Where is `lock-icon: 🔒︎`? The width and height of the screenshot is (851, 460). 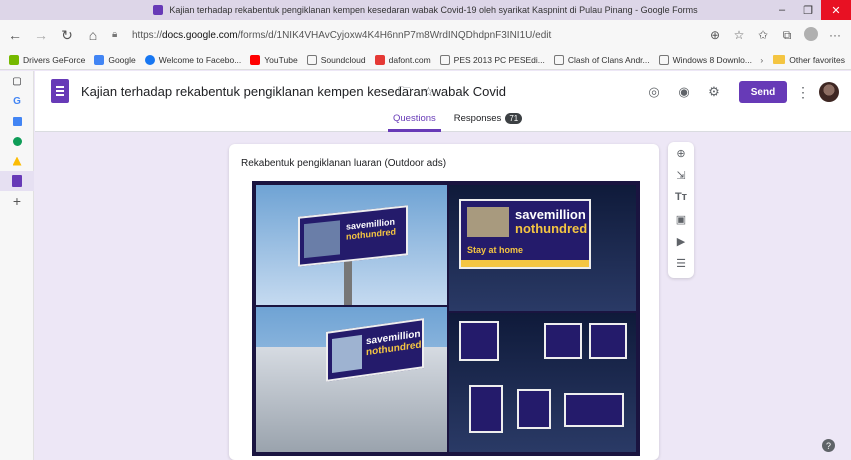 lock-icon: 🔒︎ is located at coordinates (115, 34).